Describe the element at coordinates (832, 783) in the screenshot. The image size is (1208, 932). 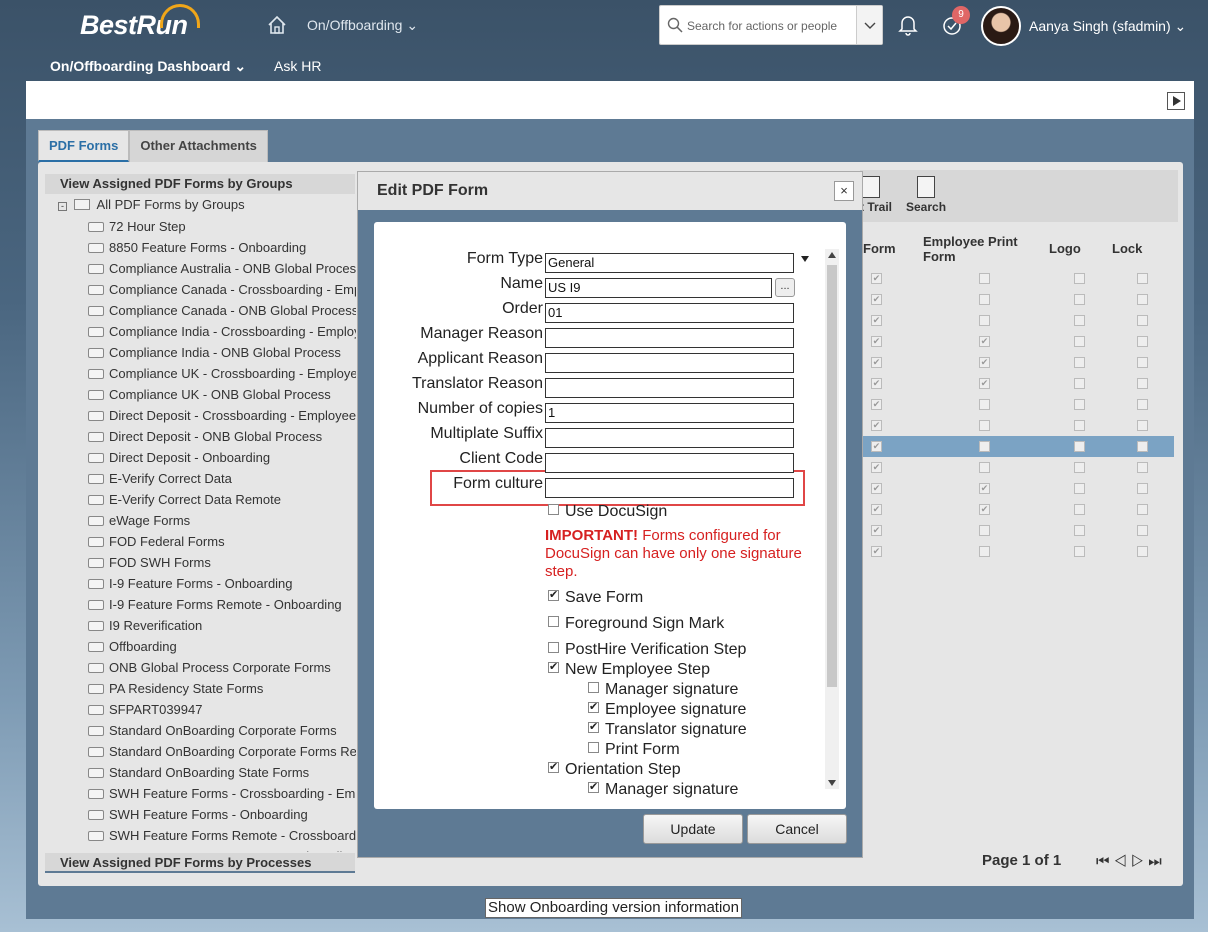
I see `scroll-down-icon` at that location.